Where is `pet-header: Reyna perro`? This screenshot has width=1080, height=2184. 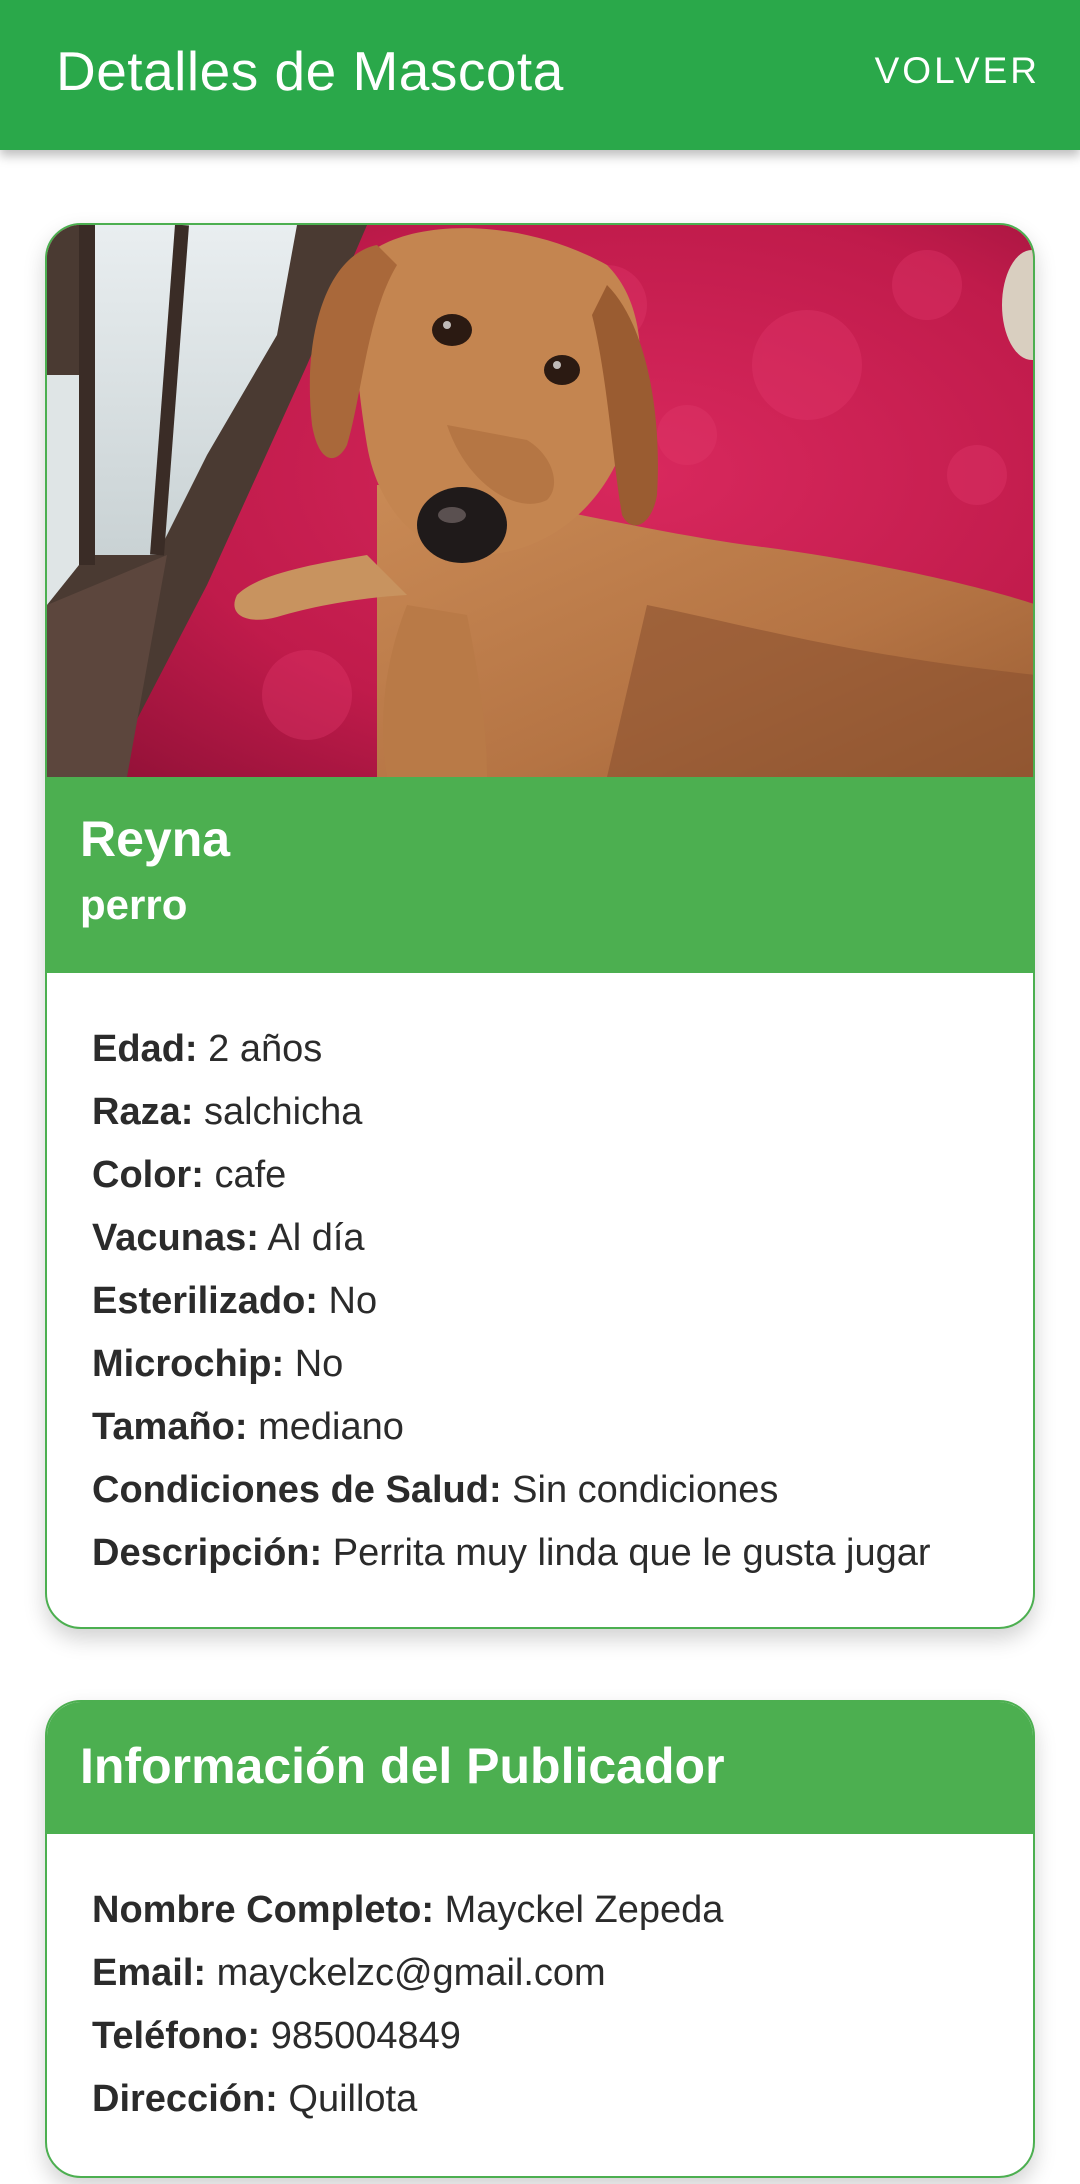 pet-header: Reyna perro is located at coordinates (540, 875).